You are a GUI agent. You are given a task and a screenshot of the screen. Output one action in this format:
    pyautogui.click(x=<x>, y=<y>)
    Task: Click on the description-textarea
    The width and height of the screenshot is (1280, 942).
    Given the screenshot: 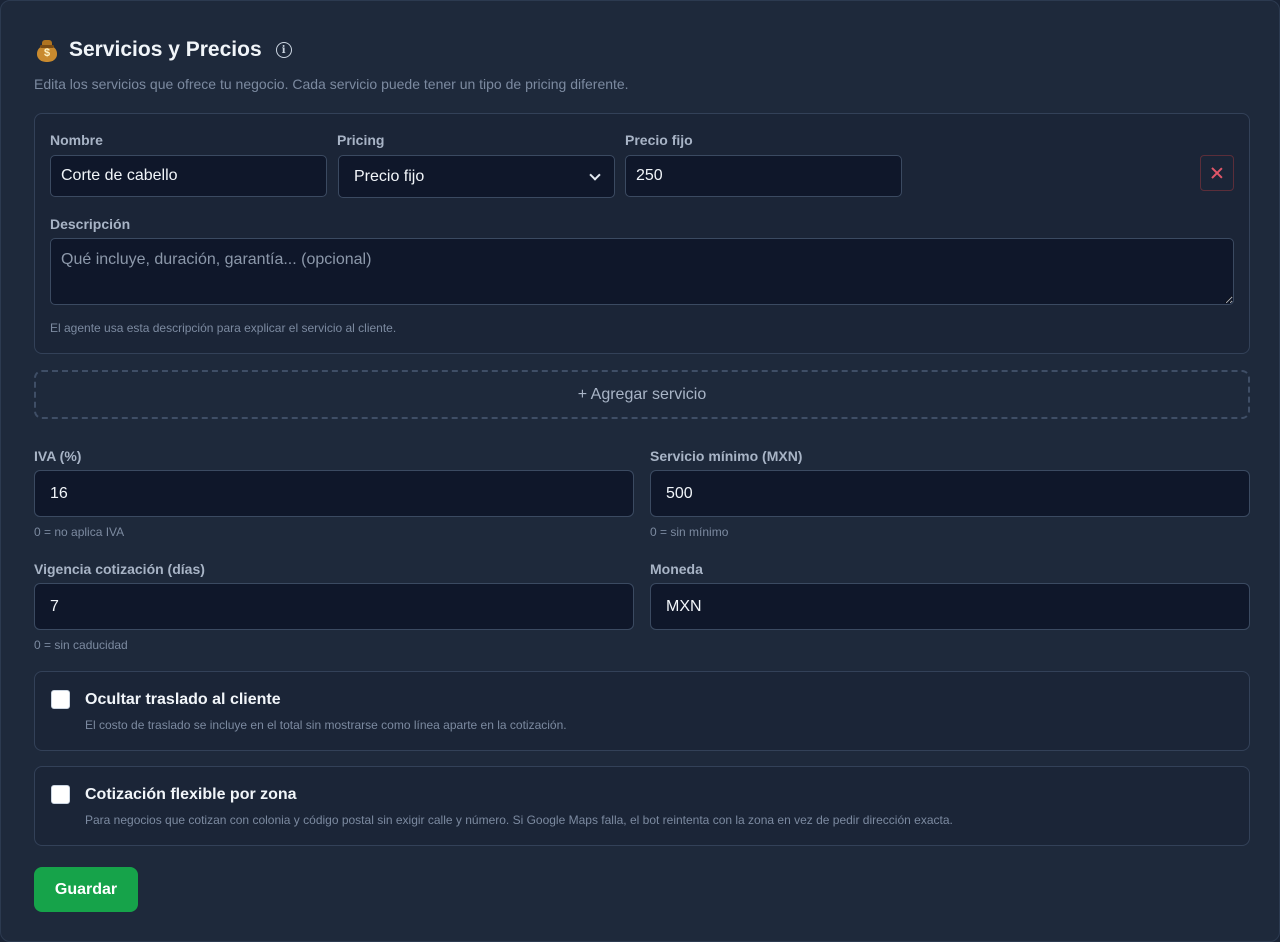 What is the action you would take?
    pyautogui.click(x=642, y=271)
    